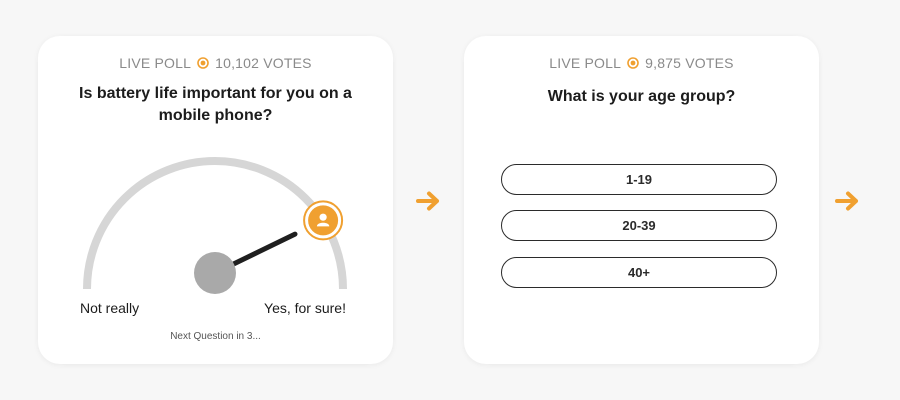  I want to click on live-dot-icon, so click(633, 63).